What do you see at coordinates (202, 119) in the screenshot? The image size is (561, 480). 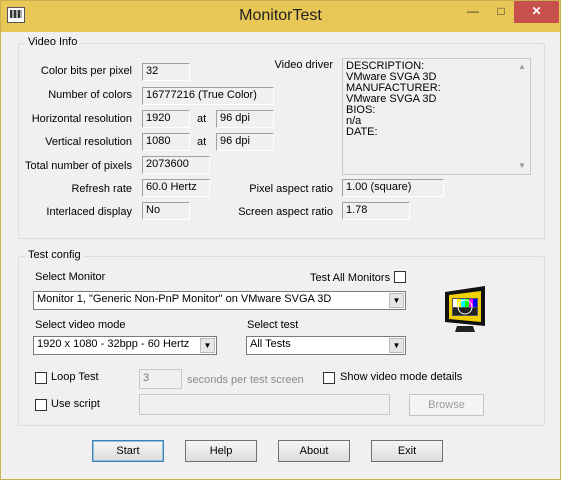 I see `h-at-label: at` at bounding box center [202, 119].